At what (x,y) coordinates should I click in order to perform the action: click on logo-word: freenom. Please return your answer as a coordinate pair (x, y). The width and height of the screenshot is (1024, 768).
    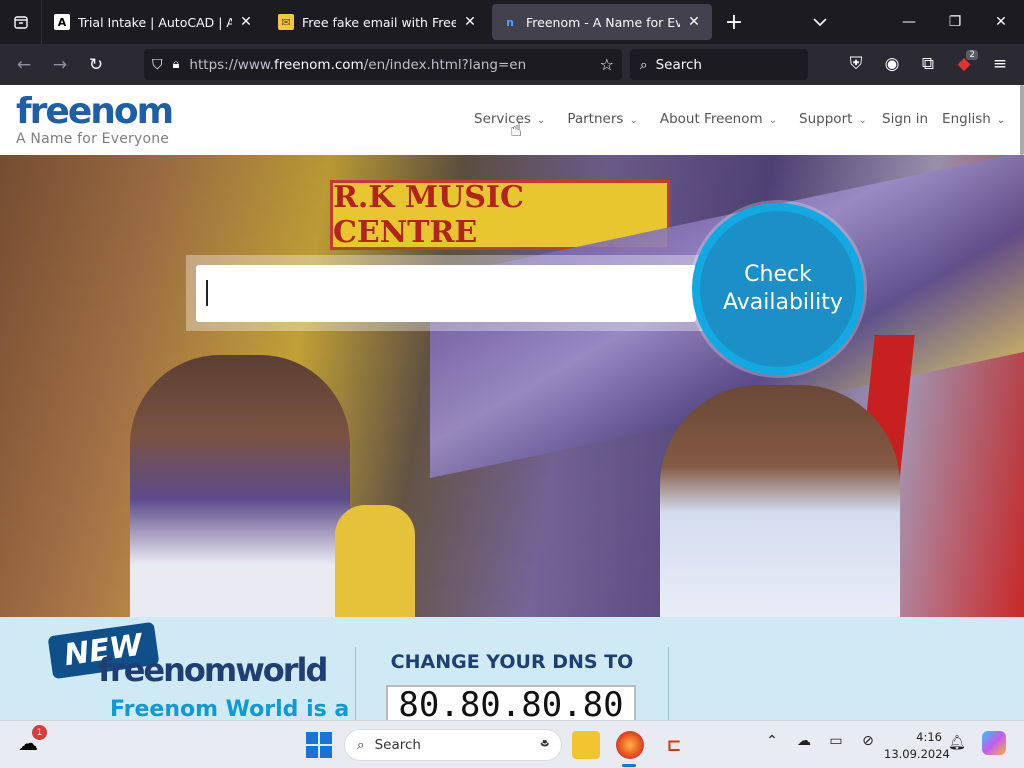
    Looking at the image, I should click on (95, 111).